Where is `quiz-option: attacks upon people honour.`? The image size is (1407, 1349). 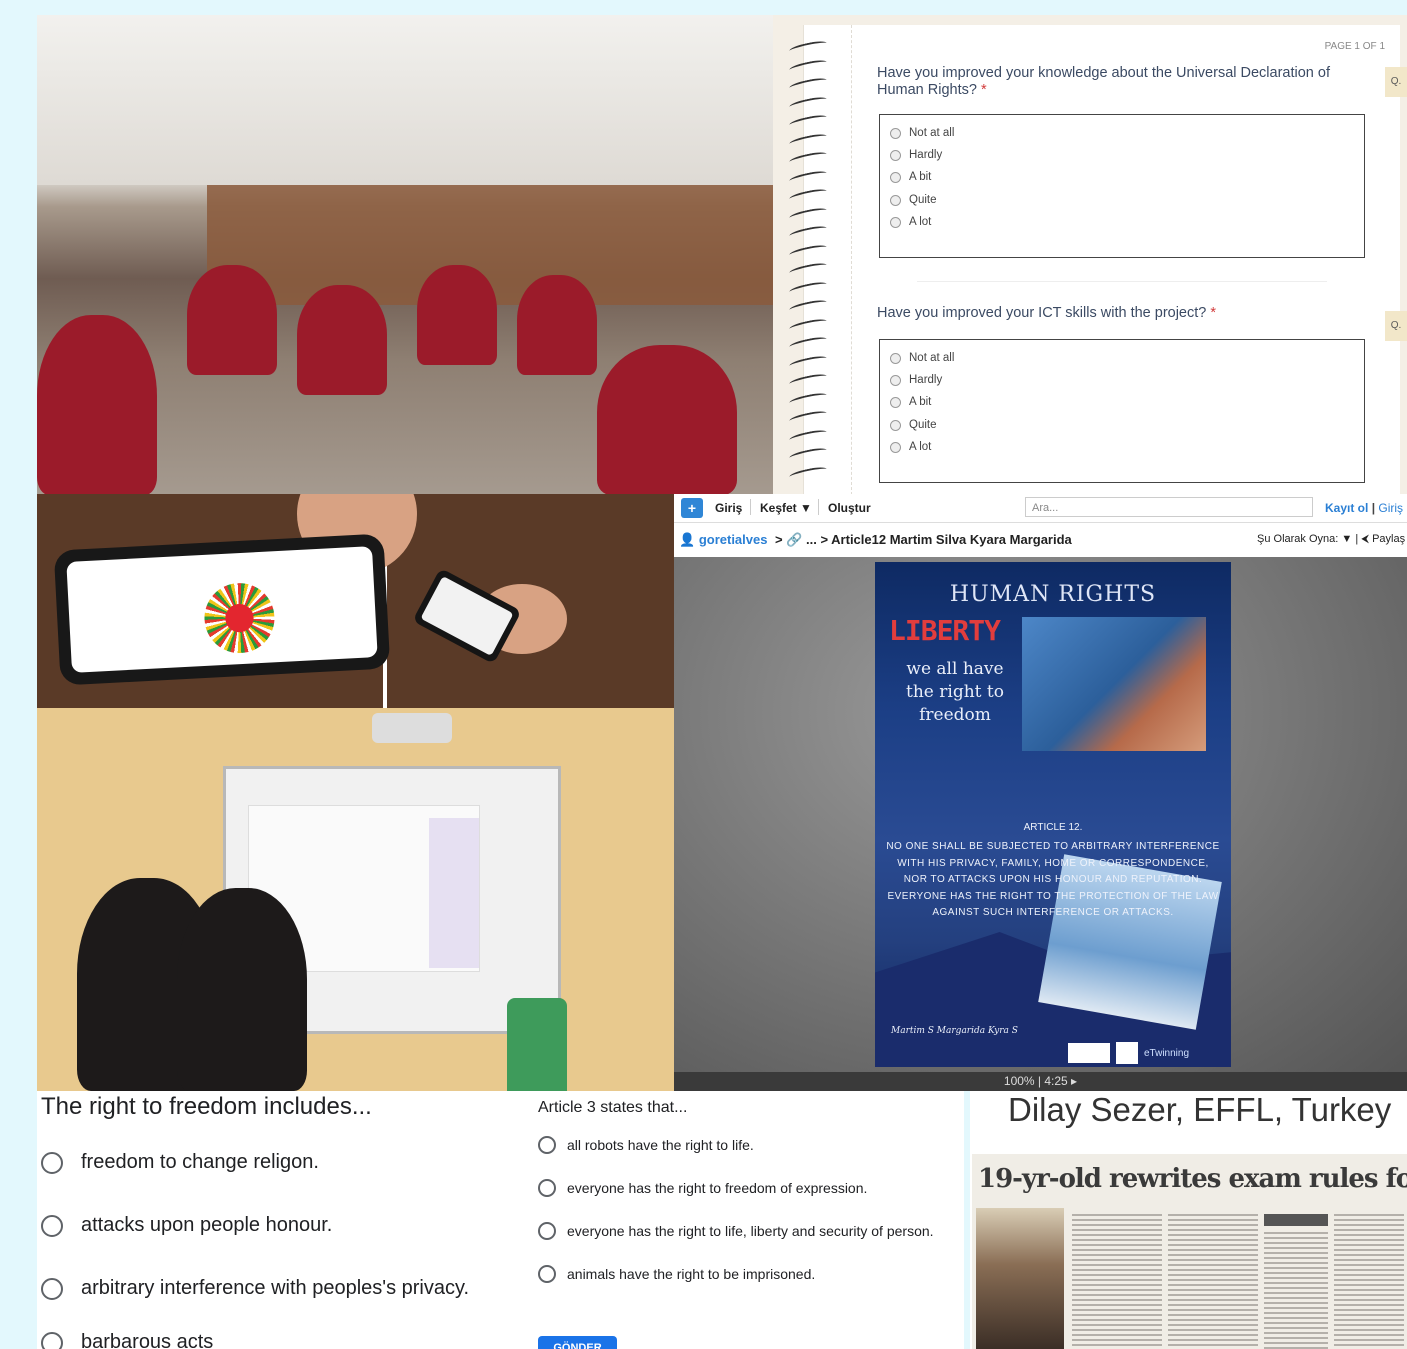 quiz-option: attacks upon people honour. is located at coordinates (186, 1225).